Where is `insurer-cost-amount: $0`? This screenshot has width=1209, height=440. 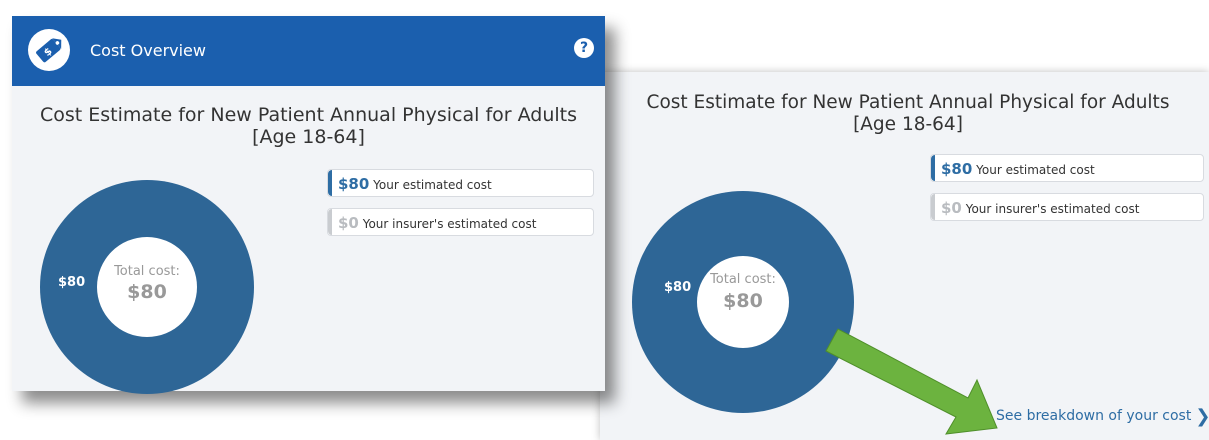
insurer-cost-amount: $0 is located at coordinates (348, 223).